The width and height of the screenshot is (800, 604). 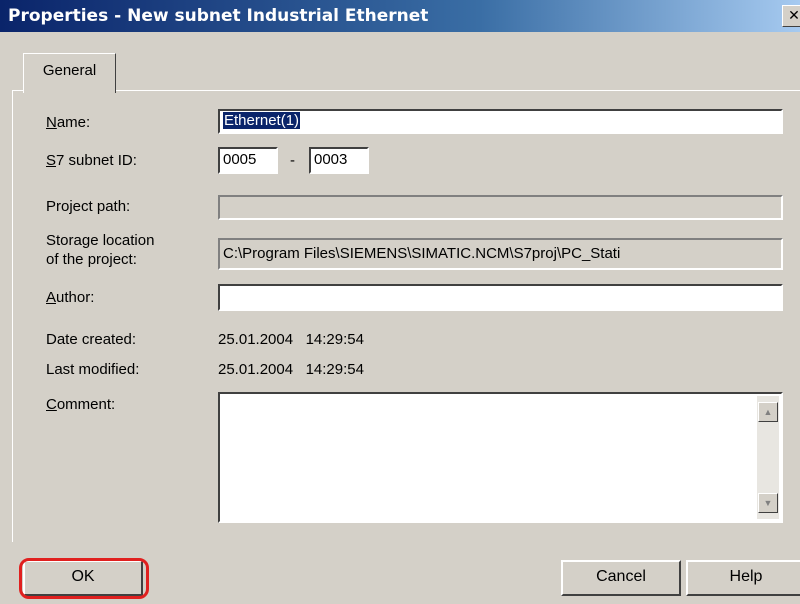 I want to click on subnet-id-part1-input: 0005, so click(x=248, y=160).